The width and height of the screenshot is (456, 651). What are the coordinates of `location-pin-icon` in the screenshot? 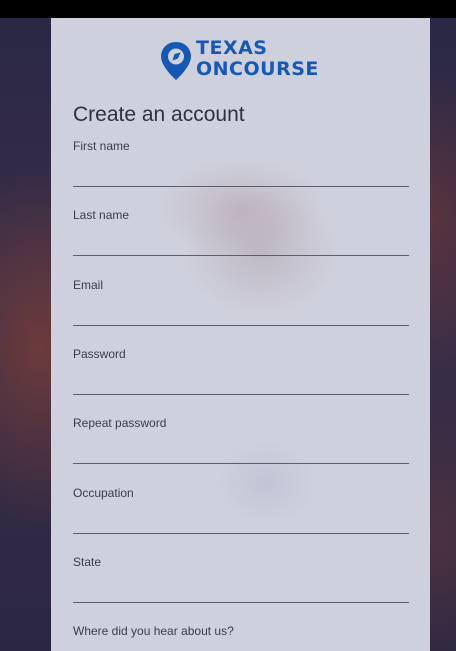 It's located at (176, 61).